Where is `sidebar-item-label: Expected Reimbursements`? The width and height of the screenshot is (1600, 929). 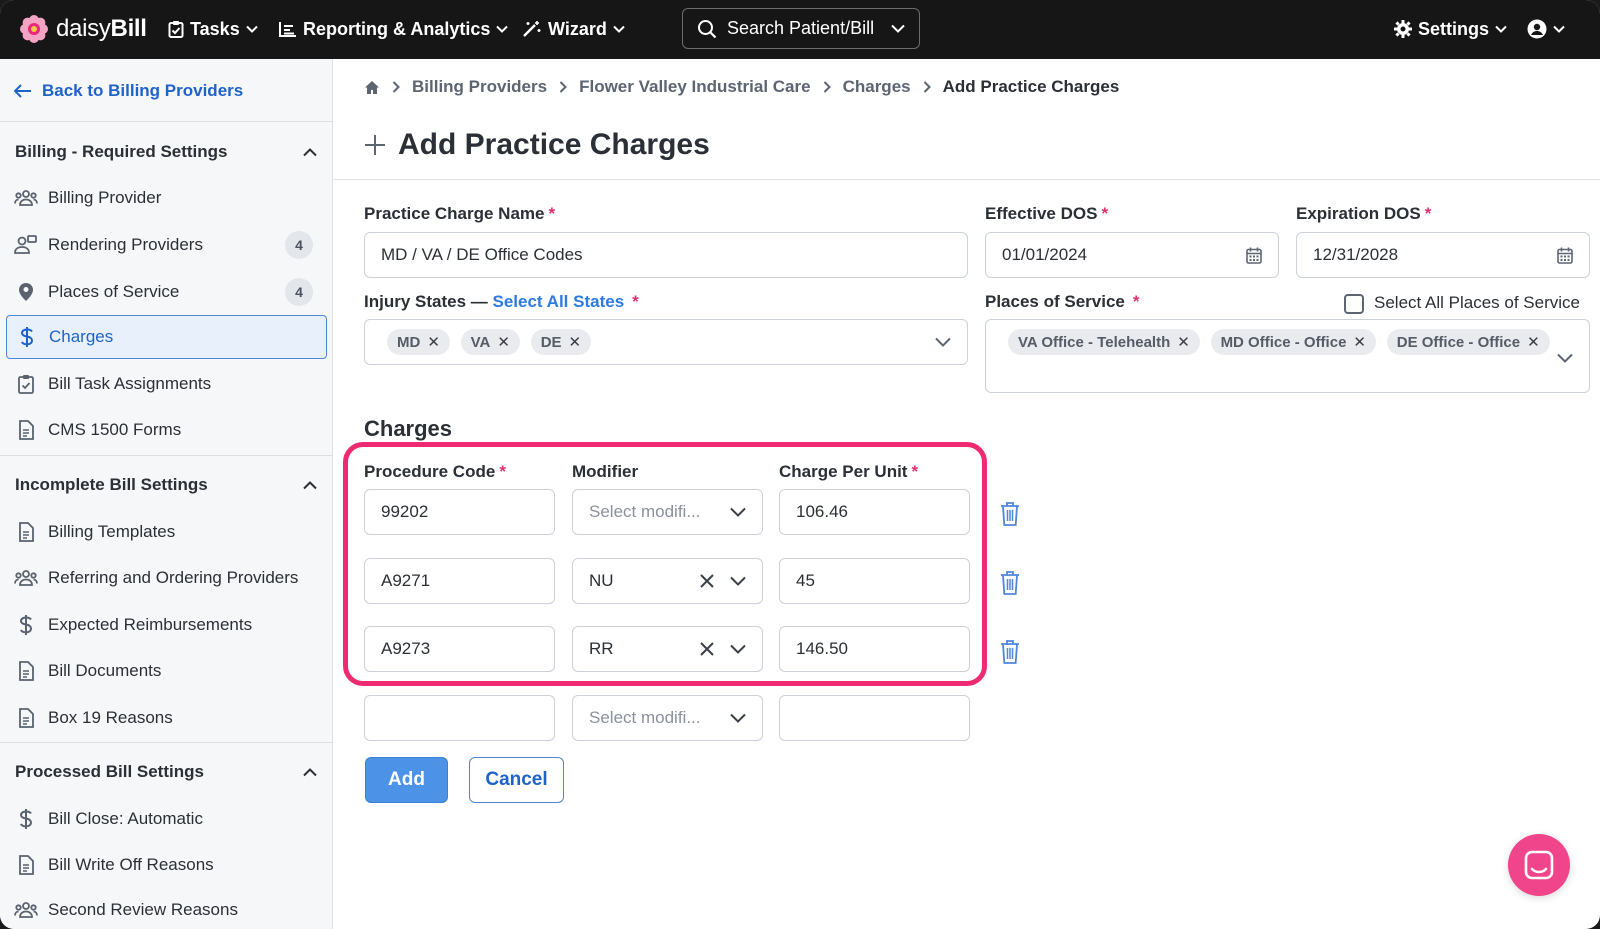
sidebar-item-label: Expected Reimbursements is located at coordinates (150, 624).